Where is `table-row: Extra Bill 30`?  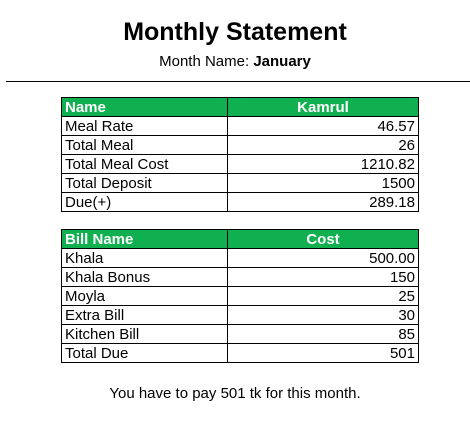
table-row: Extra Bill 30 is located at coordinates (240, 315).